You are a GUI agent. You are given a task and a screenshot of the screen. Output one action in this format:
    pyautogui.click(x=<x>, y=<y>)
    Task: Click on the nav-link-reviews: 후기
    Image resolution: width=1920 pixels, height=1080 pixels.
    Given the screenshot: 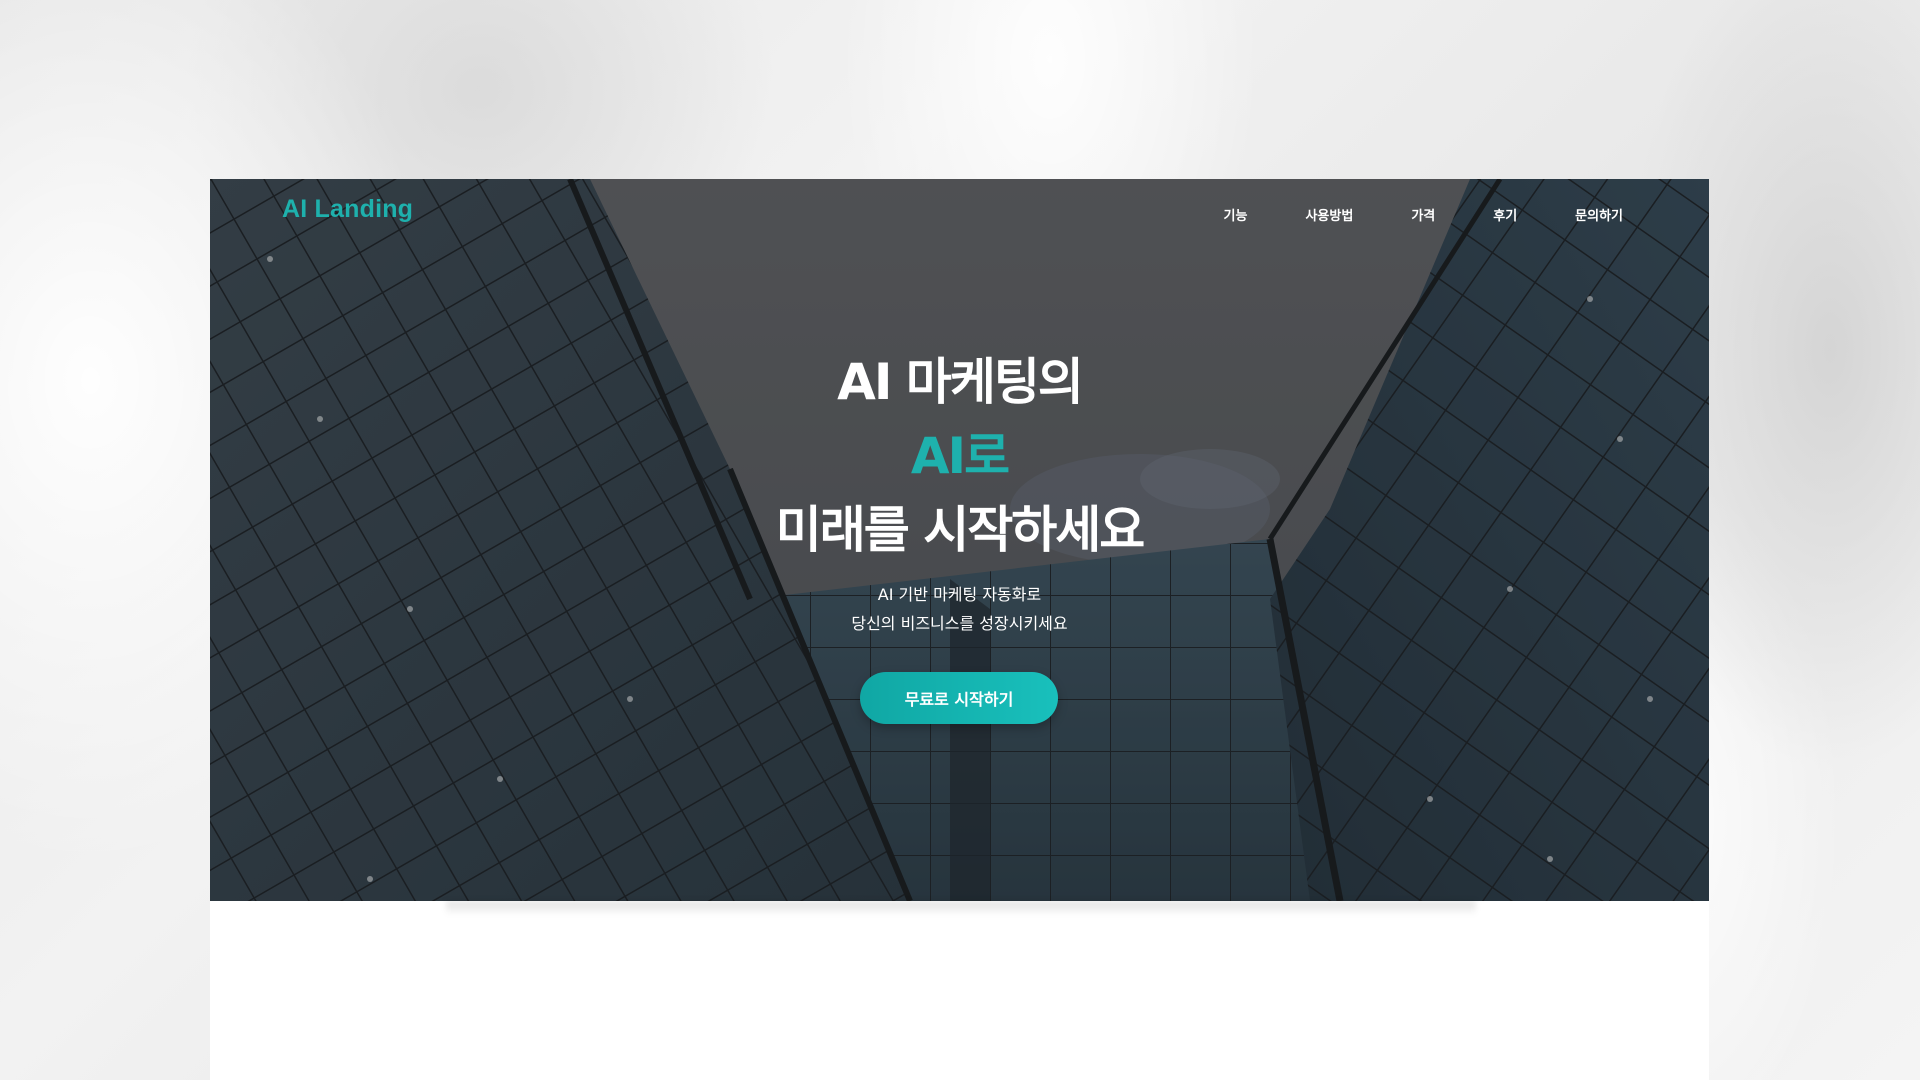 What is the action you would take?
    pyautogui.click(x=1505, y=214)
    